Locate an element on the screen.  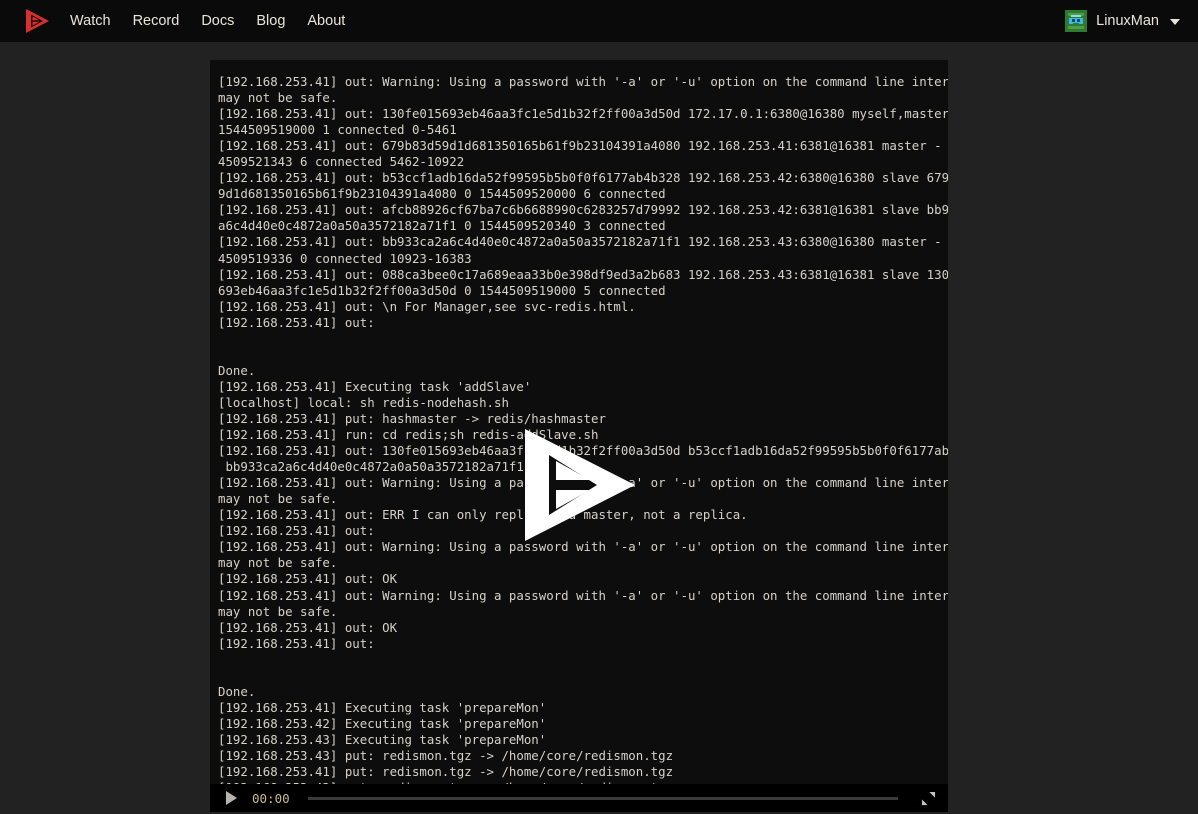
nav-links: Watch Record Docs Blog About is located at coordinates (207, 21).